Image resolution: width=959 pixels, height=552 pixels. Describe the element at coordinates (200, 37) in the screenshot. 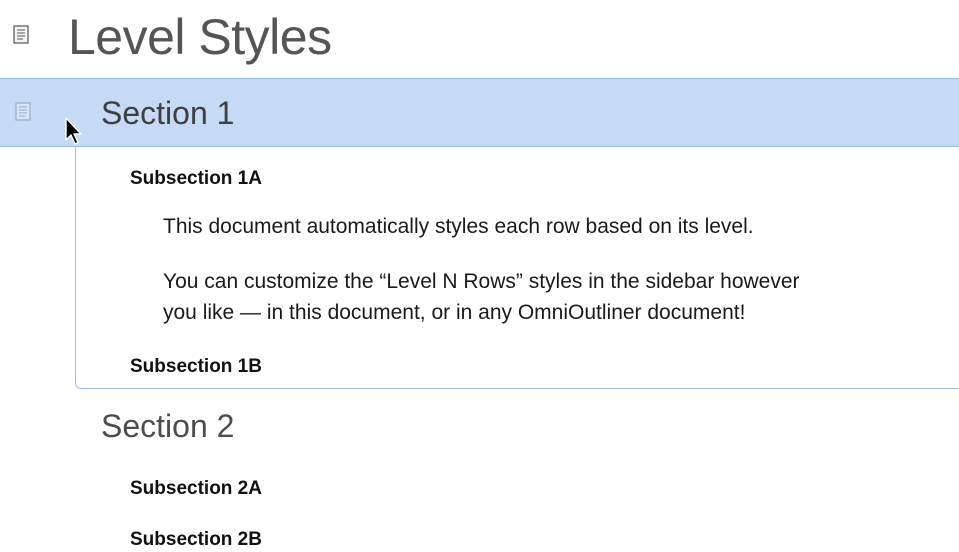

I see `document-title: Level Styles` at that location.